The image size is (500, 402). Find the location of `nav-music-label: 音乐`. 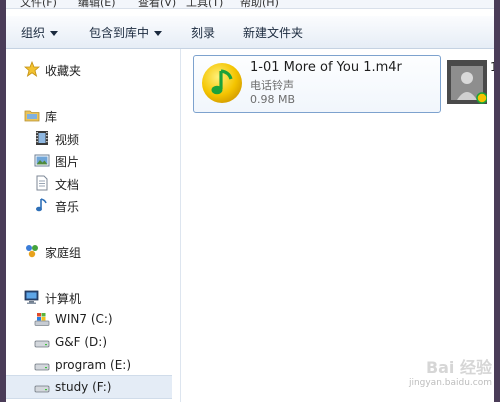

nav-music-label: 音乐 is located at coordinates (67, 207).